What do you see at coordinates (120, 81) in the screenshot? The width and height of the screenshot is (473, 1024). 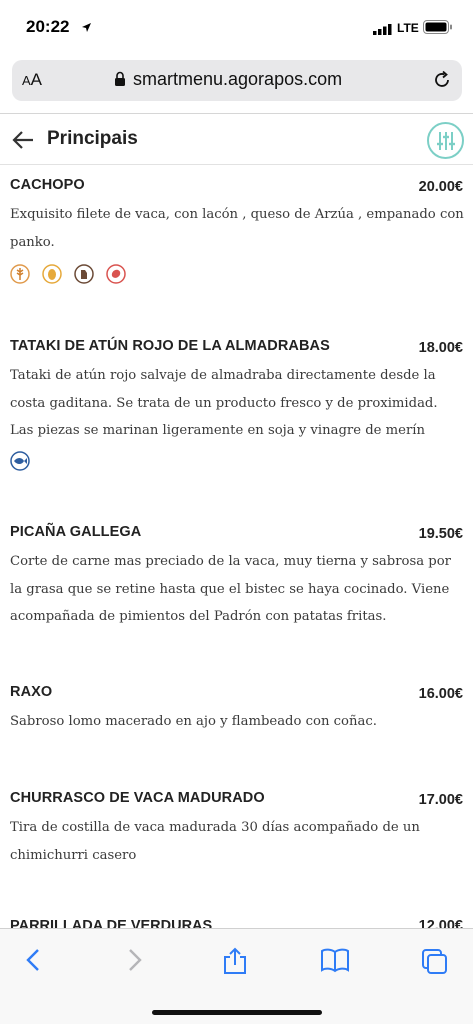 I see `lock-icon` at bounding box center [120, 81].